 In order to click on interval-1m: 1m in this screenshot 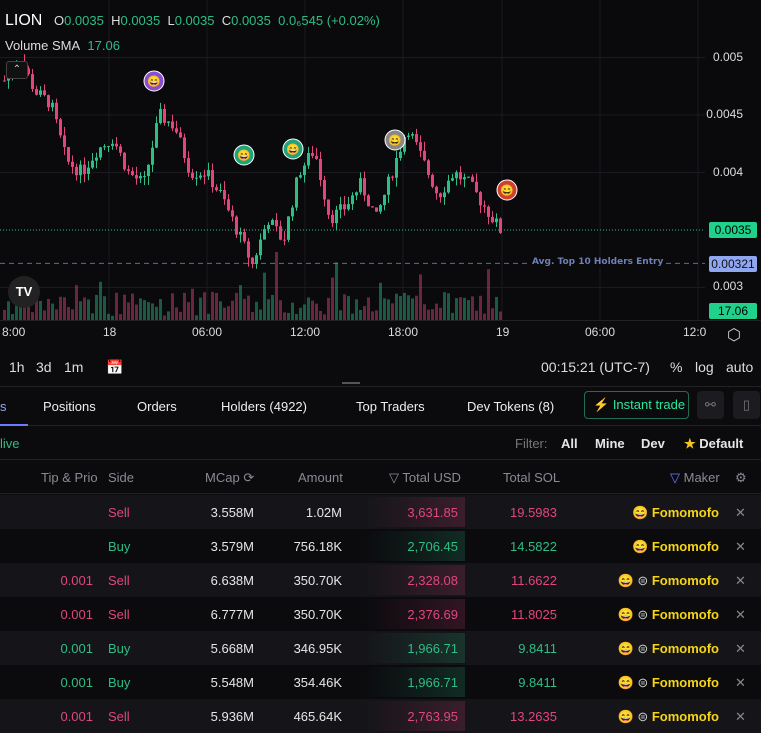, I will do `click(73, 367)`.